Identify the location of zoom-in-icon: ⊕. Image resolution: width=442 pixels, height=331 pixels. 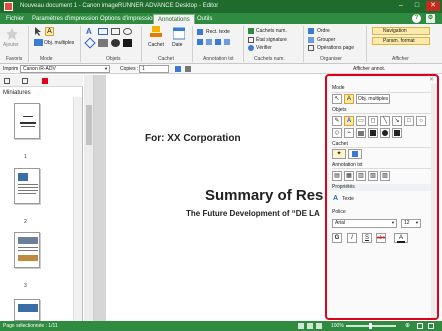
(407, 325).